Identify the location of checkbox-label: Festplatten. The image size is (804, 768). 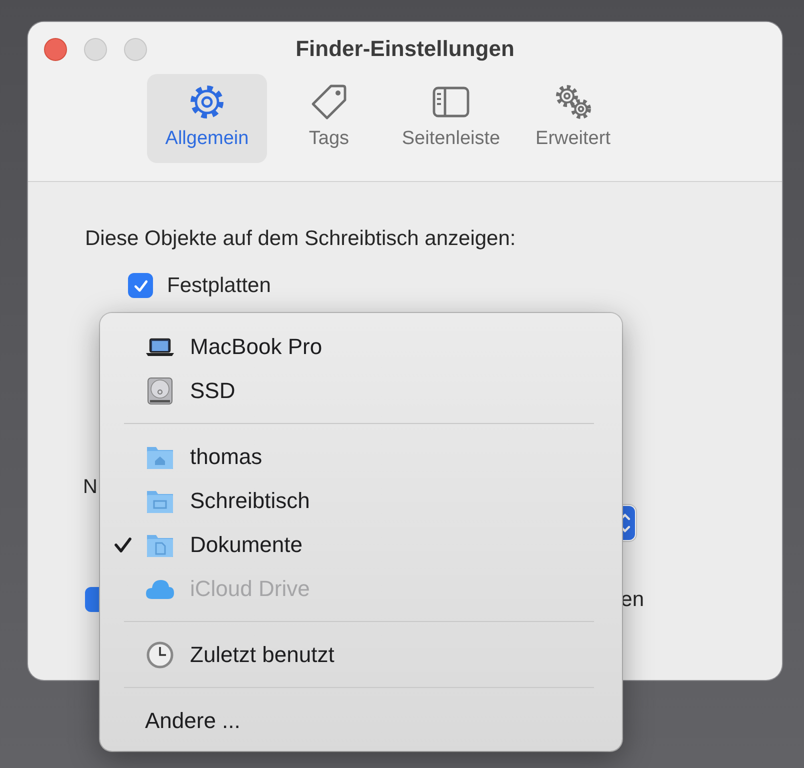
(219, 286).